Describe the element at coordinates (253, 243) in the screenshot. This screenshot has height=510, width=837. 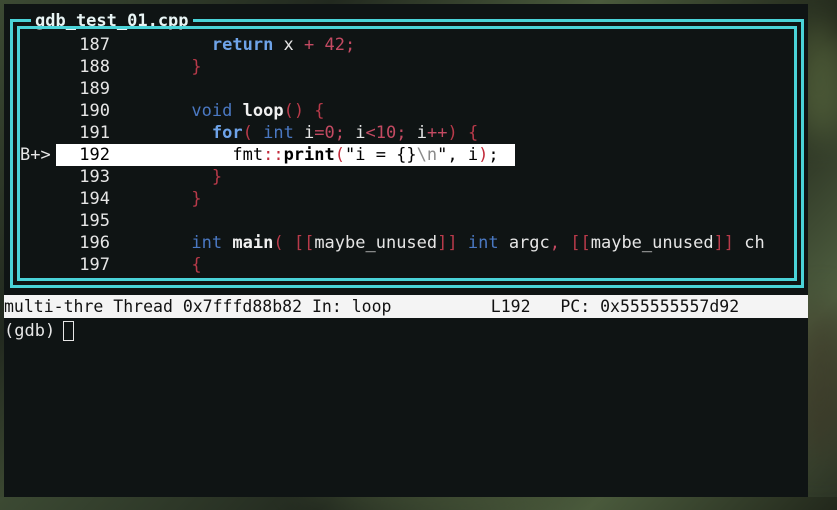
I see `code-function-name: main` at that location.